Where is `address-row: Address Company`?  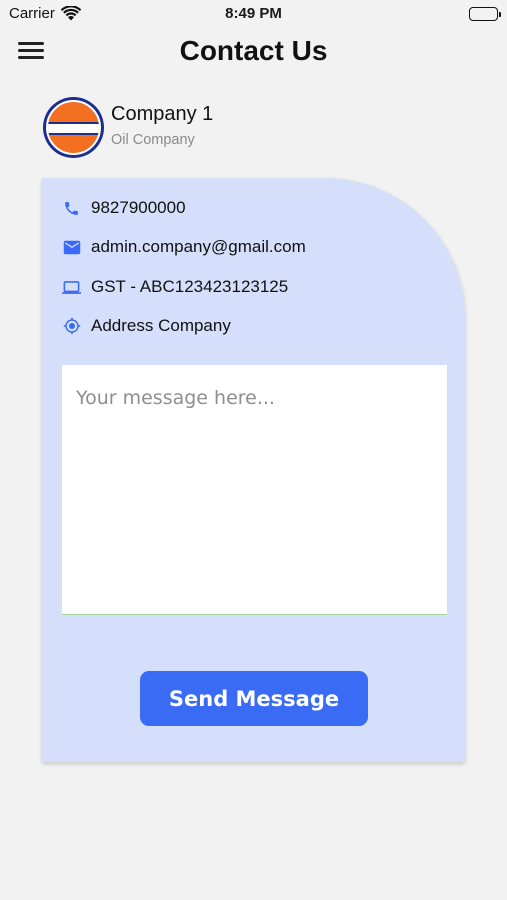
address-row: Address Company is located at coordinates (146, 326).